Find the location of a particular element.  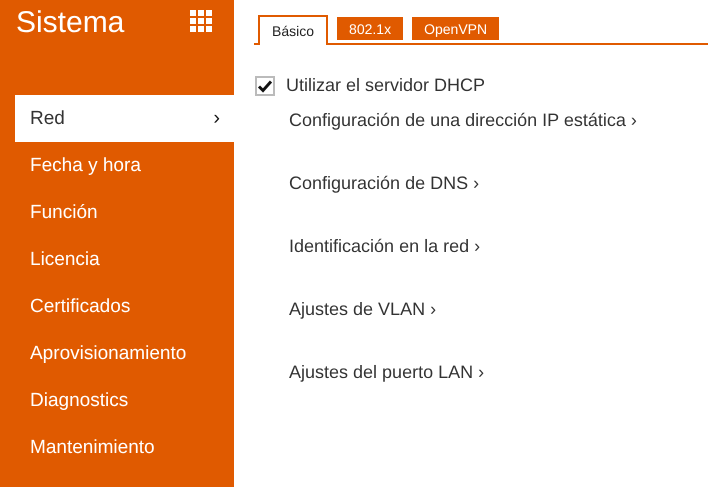

tab: 802.1x is located at coordinates (370, 28).